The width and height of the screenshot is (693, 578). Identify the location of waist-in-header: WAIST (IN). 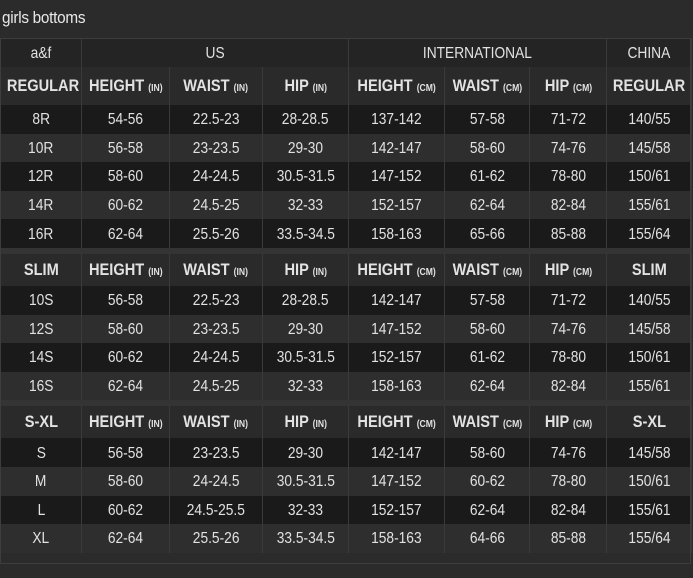
(216, 266).